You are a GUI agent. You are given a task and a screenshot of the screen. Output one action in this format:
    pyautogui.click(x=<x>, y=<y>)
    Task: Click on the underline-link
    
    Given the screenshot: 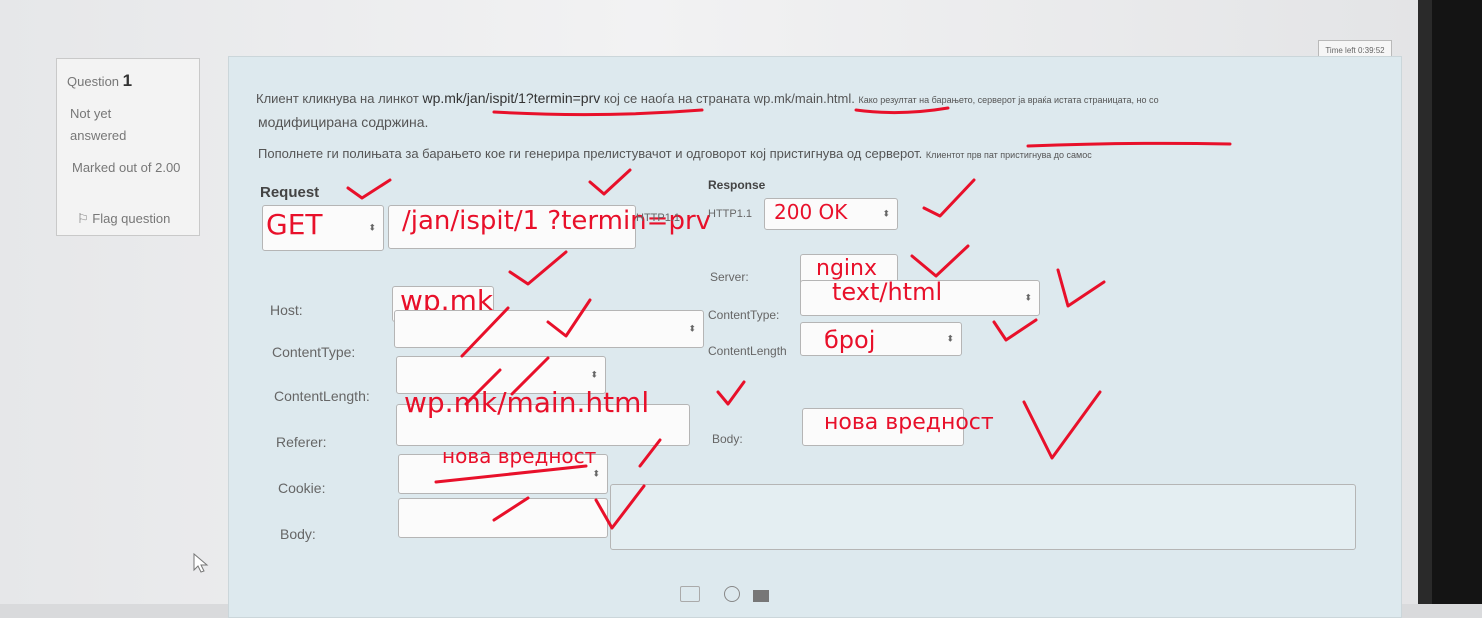 What is the action you would take?
    pyautogui.click(x=598, y=112)
    